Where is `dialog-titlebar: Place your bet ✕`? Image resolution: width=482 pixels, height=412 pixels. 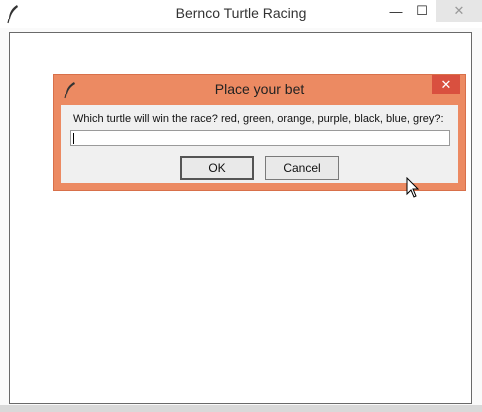
dialog-titlebar: Place your bet ✕ is located at coordinates (259, 89).